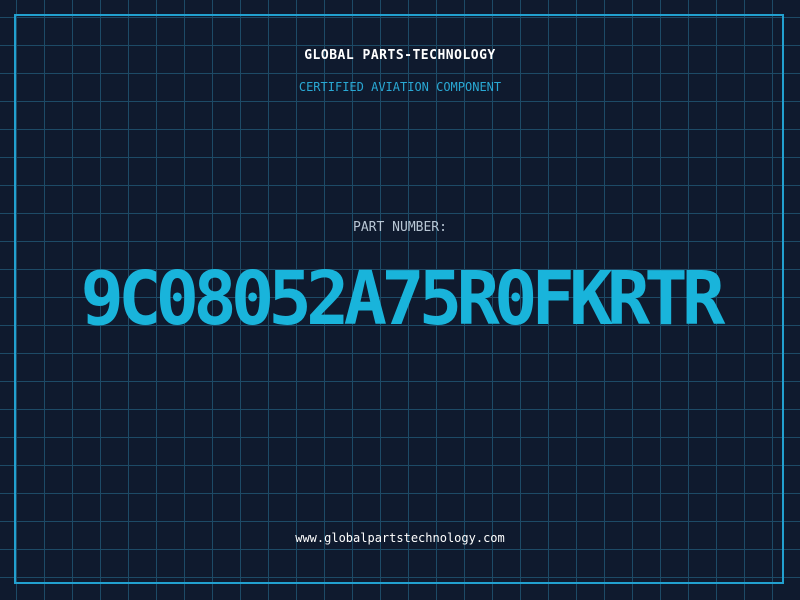 Image resolution: width=800 pixels, height=600 pixels. Describe the element at coordinates (400, 227) in the screenshot. I see `part-number-label: PART NUMBER:` at that location.